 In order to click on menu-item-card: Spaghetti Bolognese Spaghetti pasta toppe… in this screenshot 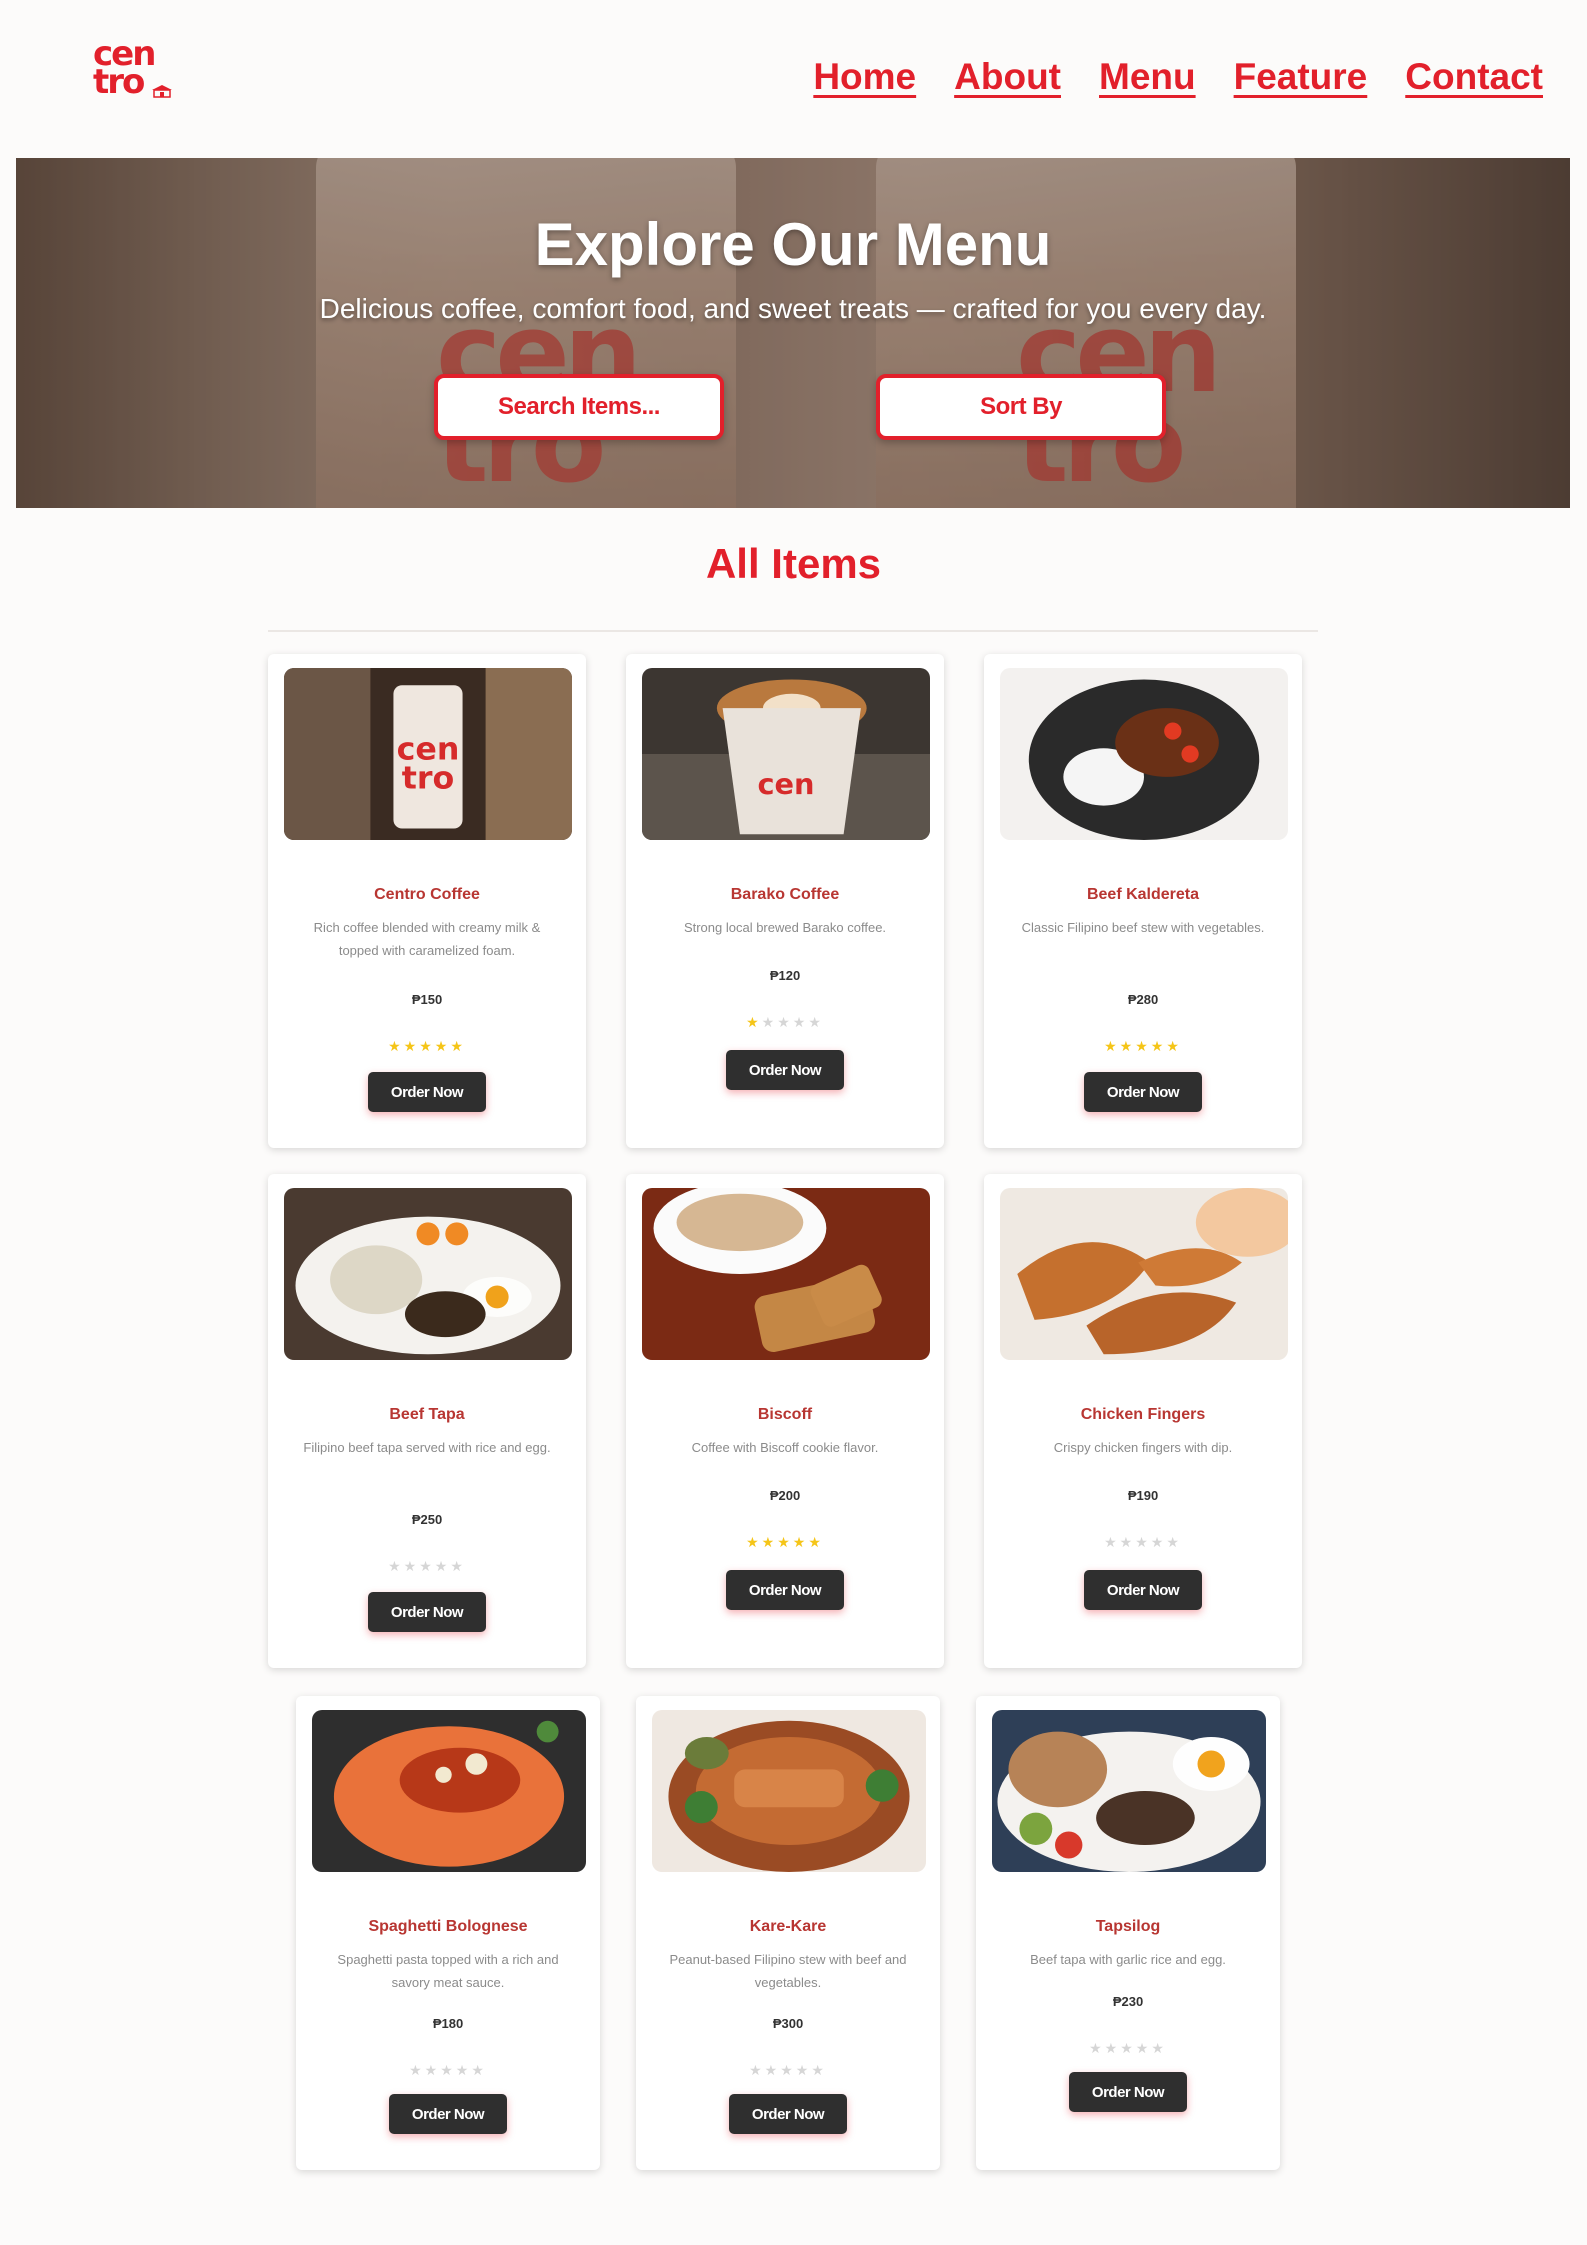, I will do `click(448, 1933)`.